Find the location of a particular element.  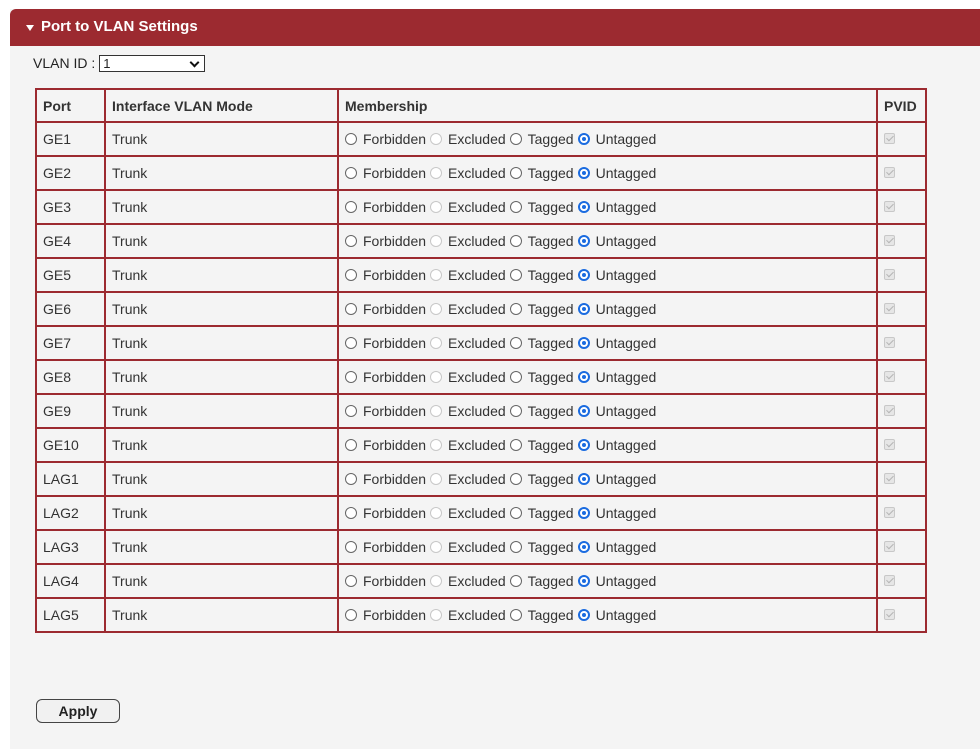

table-row: GE3 Trunk Forbidden Excluded Tagged Untagged is located at coordinates (481, 207).